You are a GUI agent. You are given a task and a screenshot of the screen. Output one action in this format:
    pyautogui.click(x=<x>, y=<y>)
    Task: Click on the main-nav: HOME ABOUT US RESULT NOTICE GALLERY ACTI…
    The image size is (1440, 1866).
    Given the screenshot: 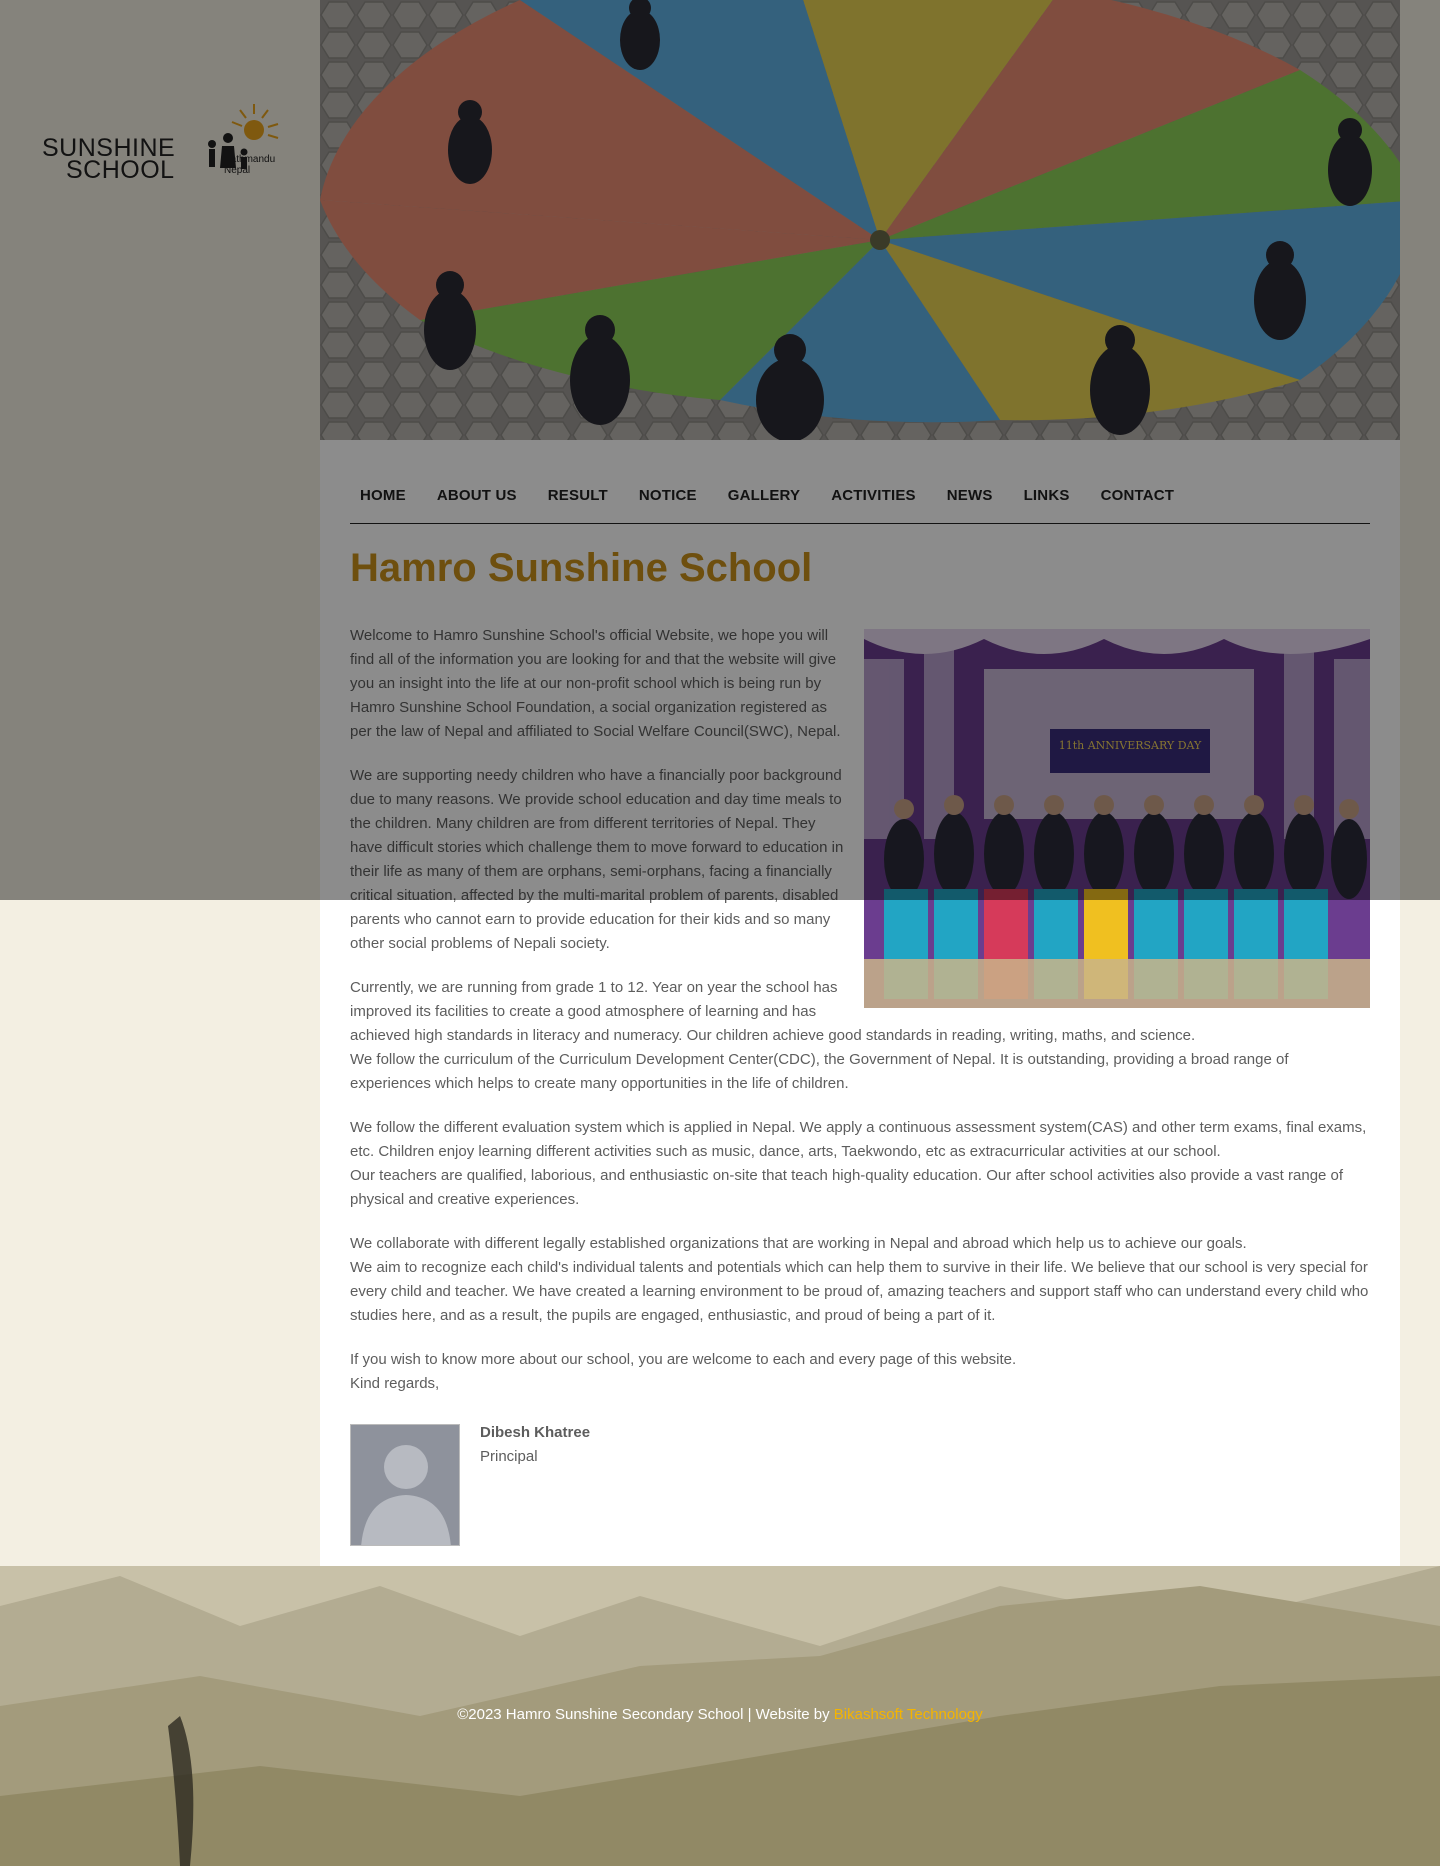 What is the action you would take?
    pyautogui.click(x=860, y=496)
    